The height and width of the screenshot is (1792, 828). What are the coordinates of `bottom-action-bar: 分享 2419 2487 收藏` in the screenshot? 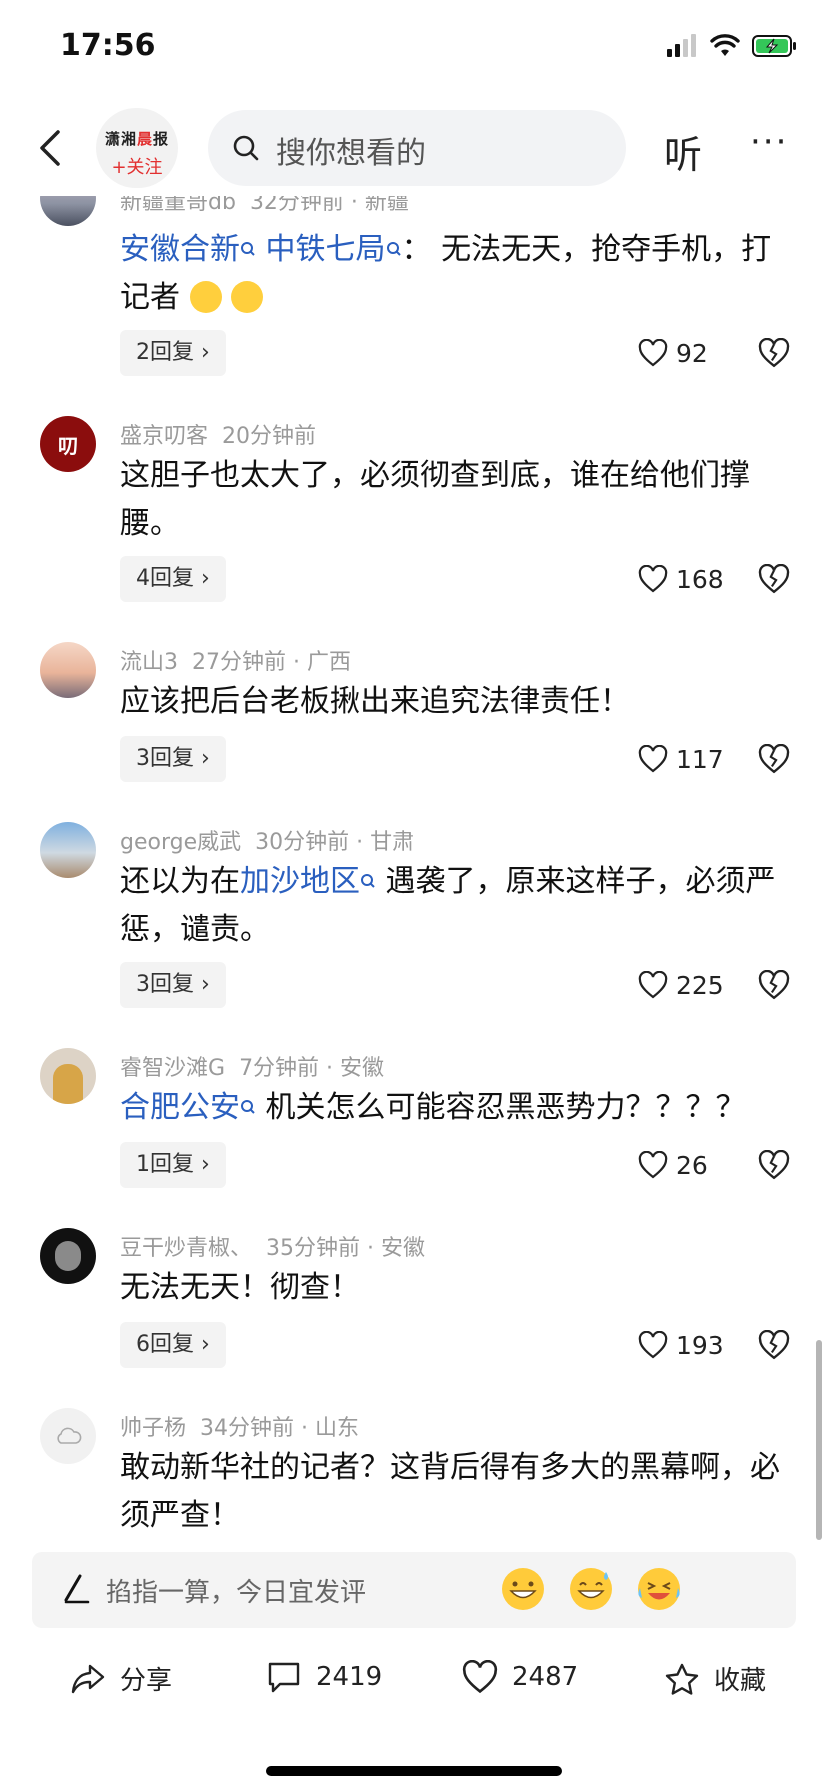 It's located at (414, 1685).